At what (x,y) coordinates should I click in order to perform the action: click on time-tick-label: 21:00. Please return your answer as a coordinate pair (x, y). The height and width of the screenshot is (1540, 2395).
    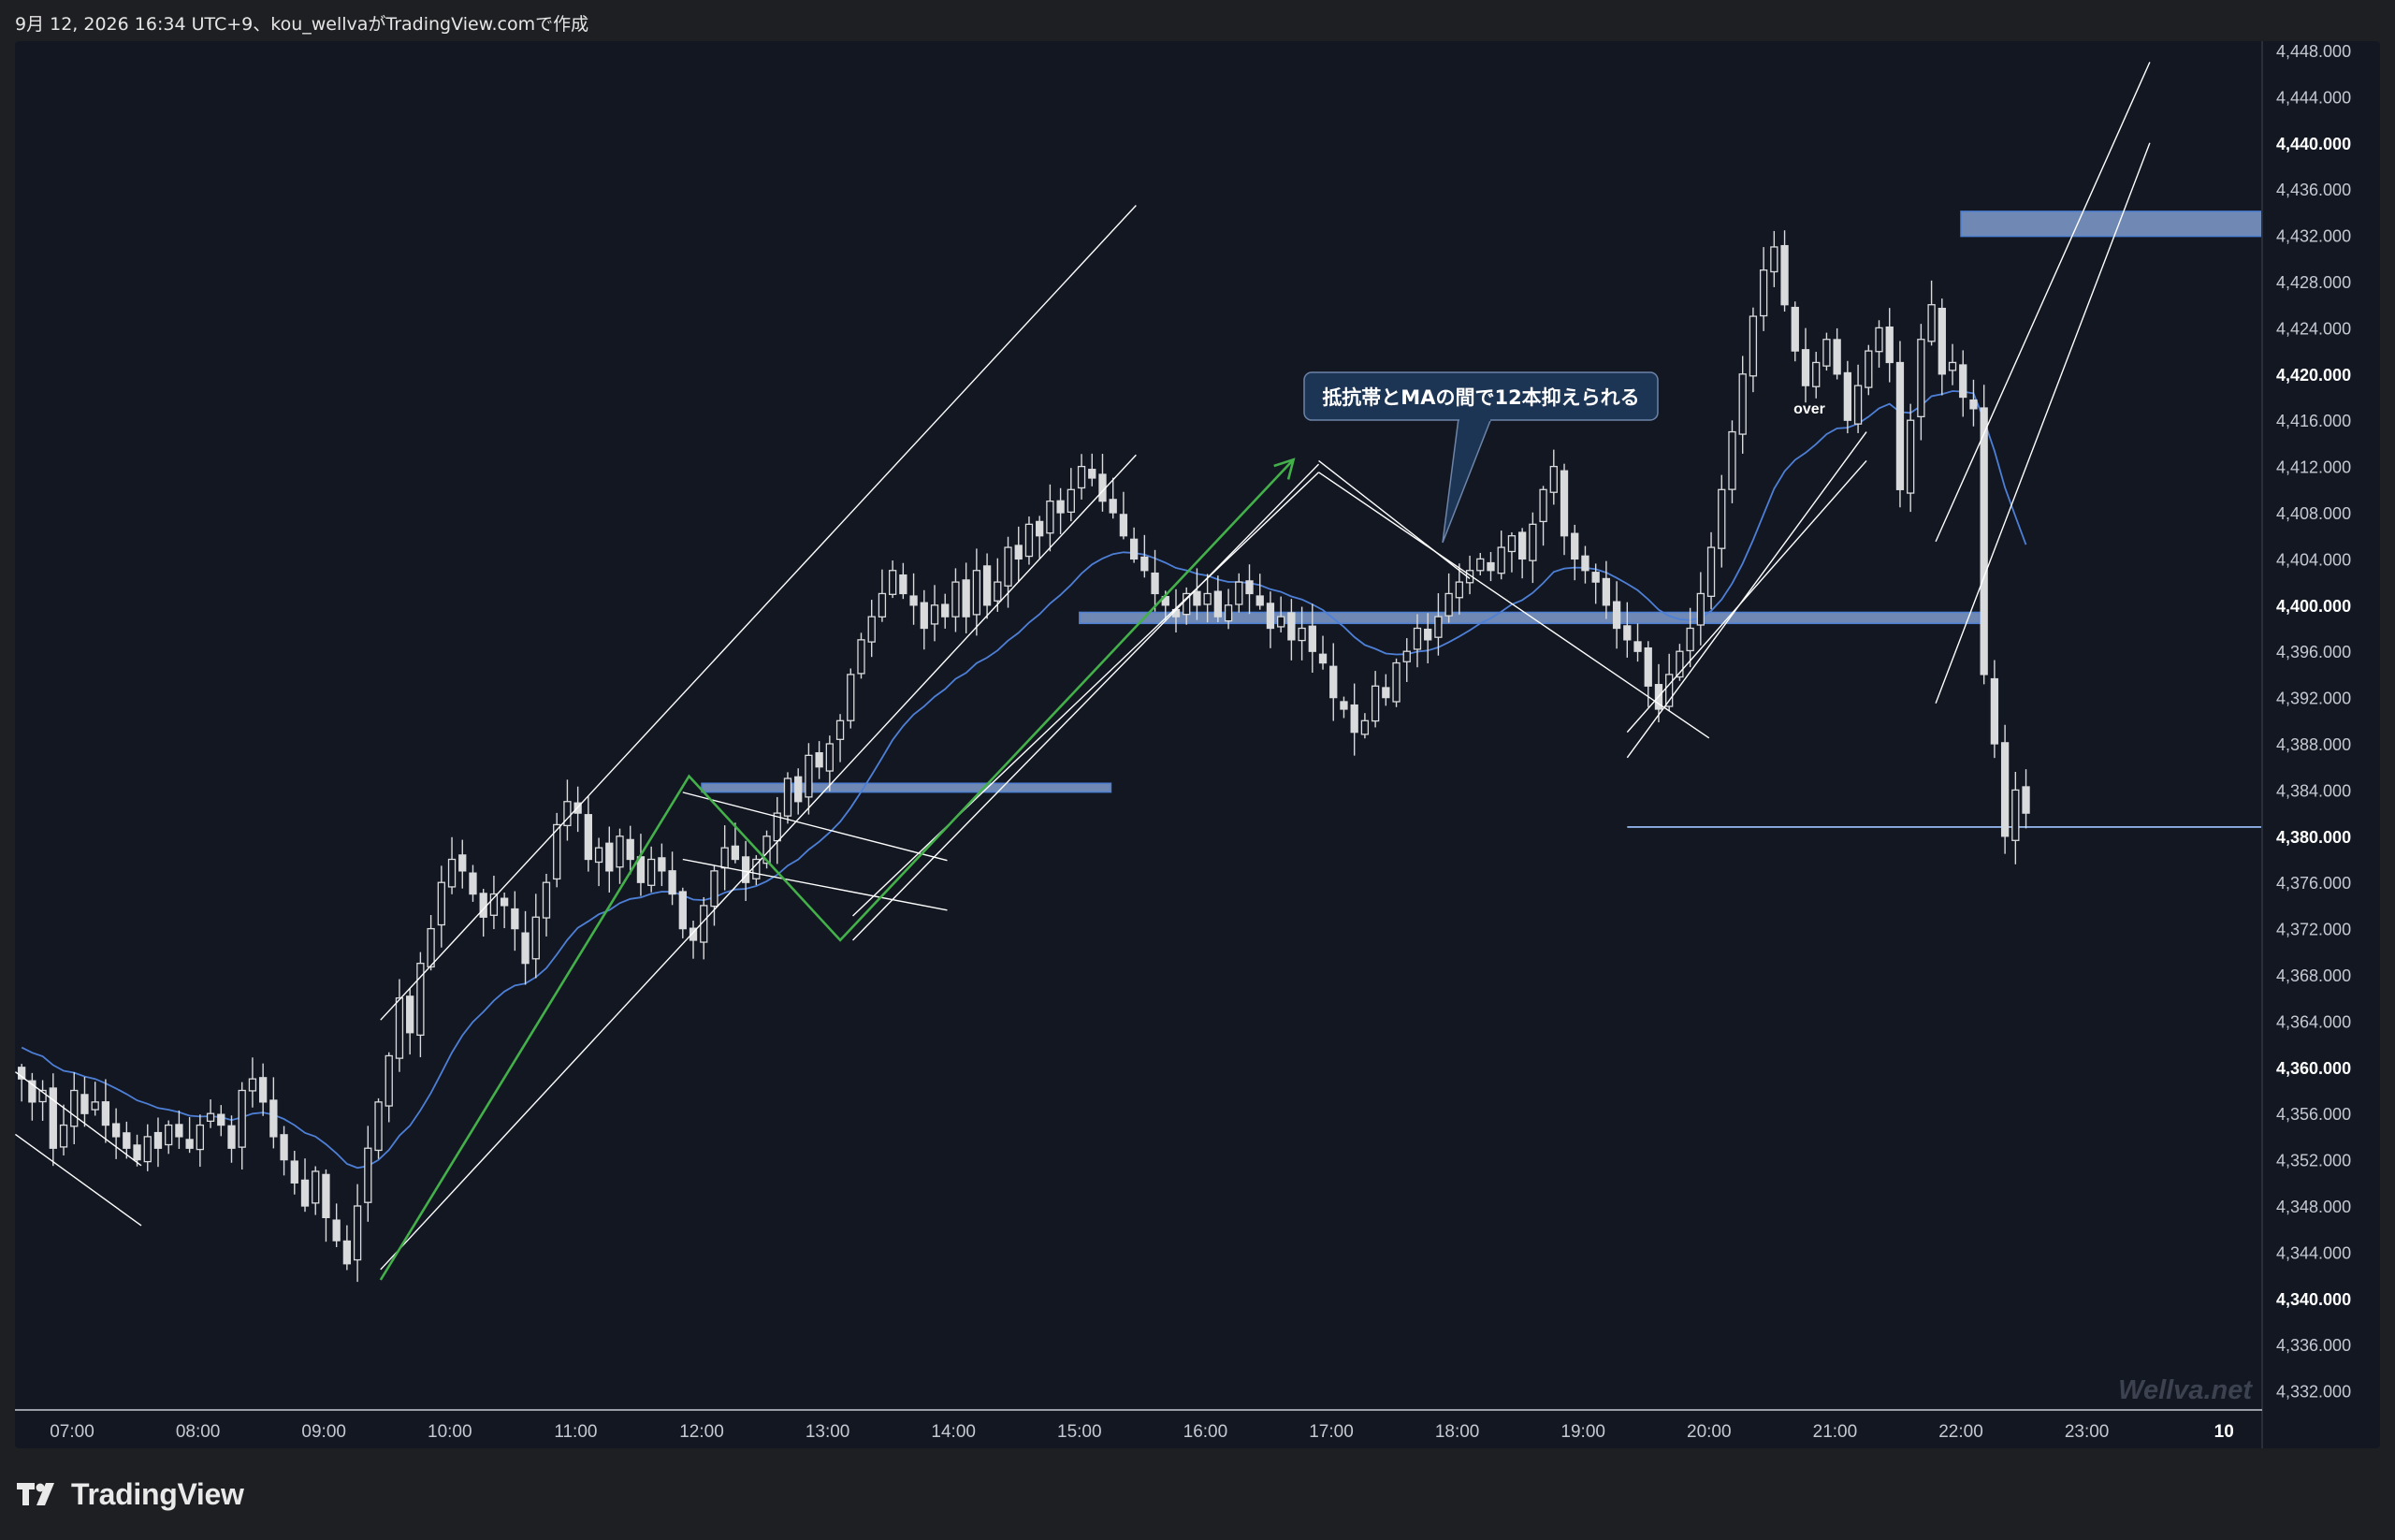
    Looking at the image, I should click on (1835, 1432).